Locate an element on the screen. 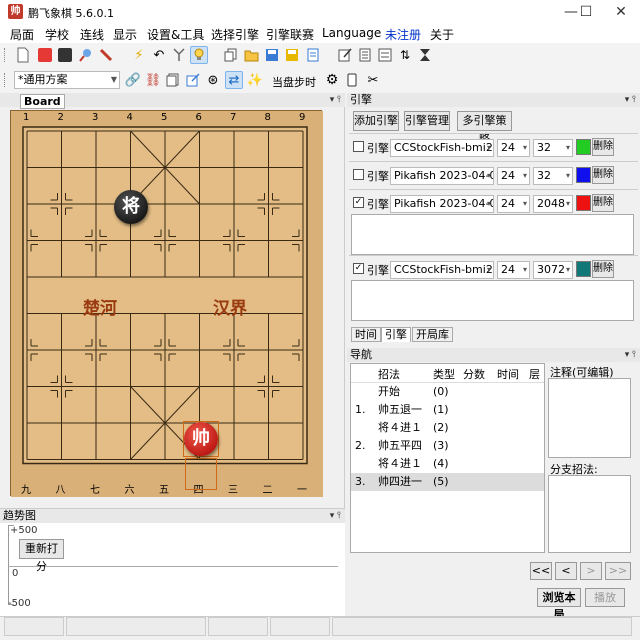 This screenshot has width=640, height=640. save-icon is located at coordinates (272, 55).